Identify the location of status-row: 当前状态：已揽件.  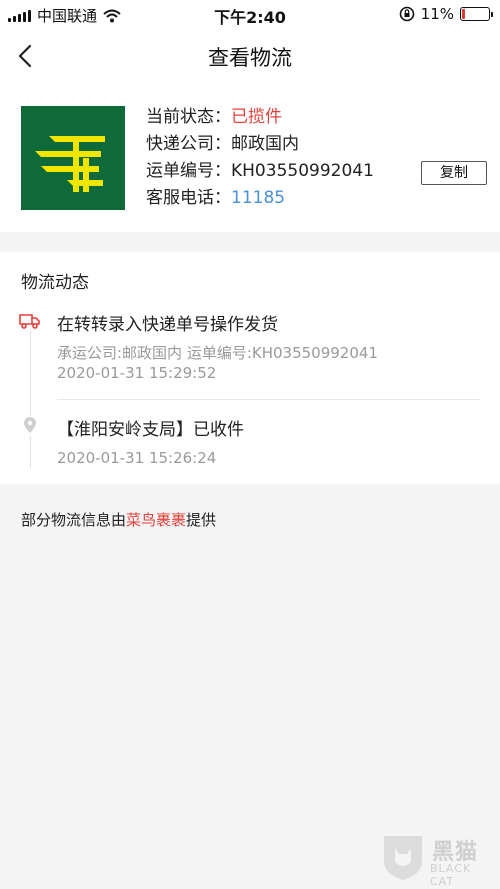
(260, 117).